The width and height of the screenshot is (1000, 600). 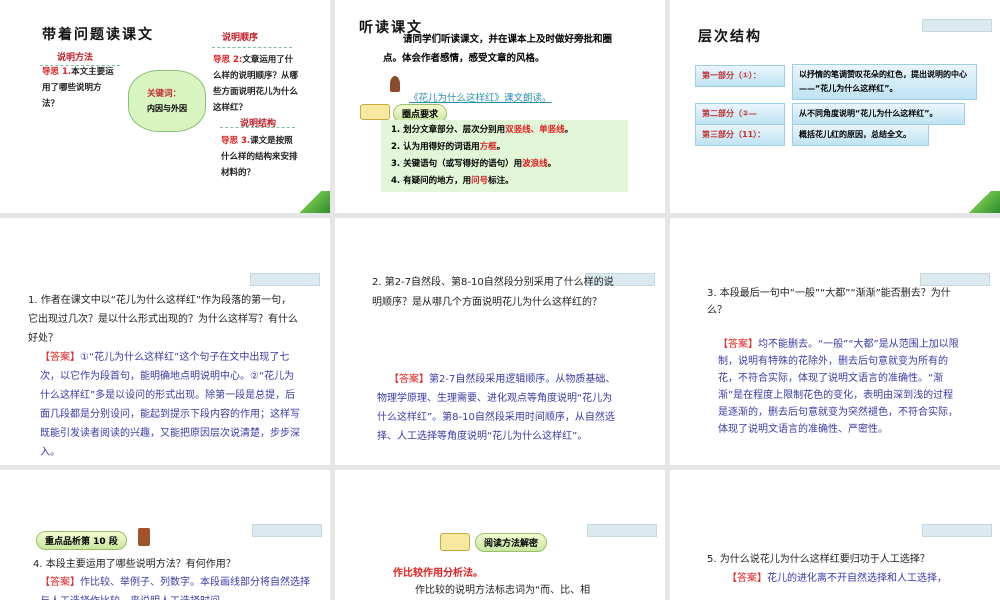 What do you see at coordinates (740, 135) in the screenshot?
I see `part-label: 第三部分（11）：` at bounding box center [740, 135].